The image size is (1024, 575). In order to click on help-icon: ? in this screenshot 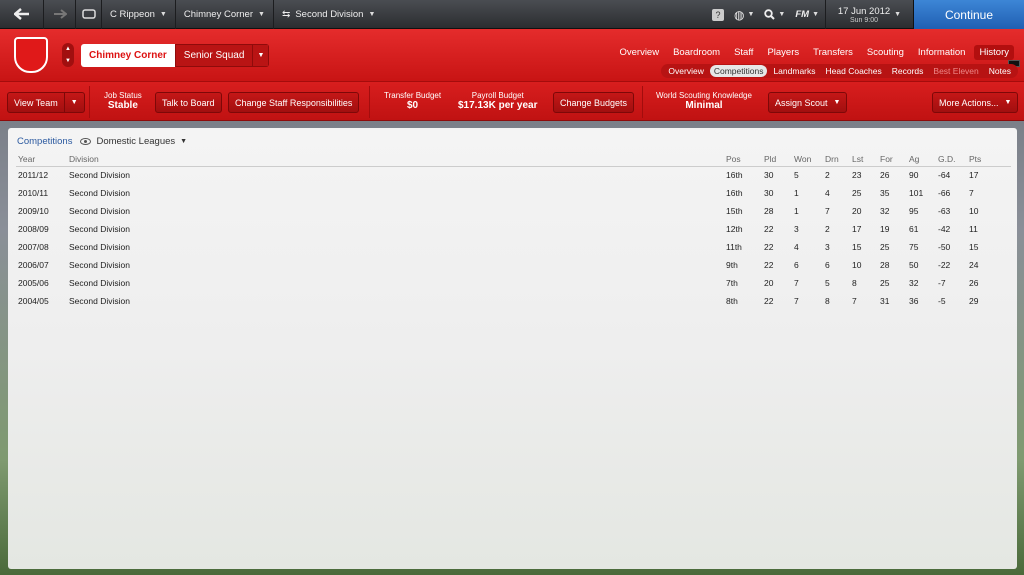, I will do `click(717, 14)`.